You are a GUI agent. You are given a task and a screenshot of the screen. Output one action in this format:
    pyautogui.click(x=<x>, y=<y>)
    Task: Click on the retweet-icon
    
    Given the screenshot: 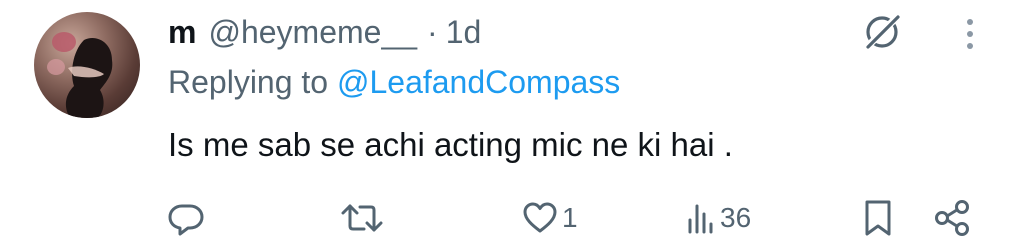 What is the action you would take?
    pyautogui.click(x=362, y=218)
    